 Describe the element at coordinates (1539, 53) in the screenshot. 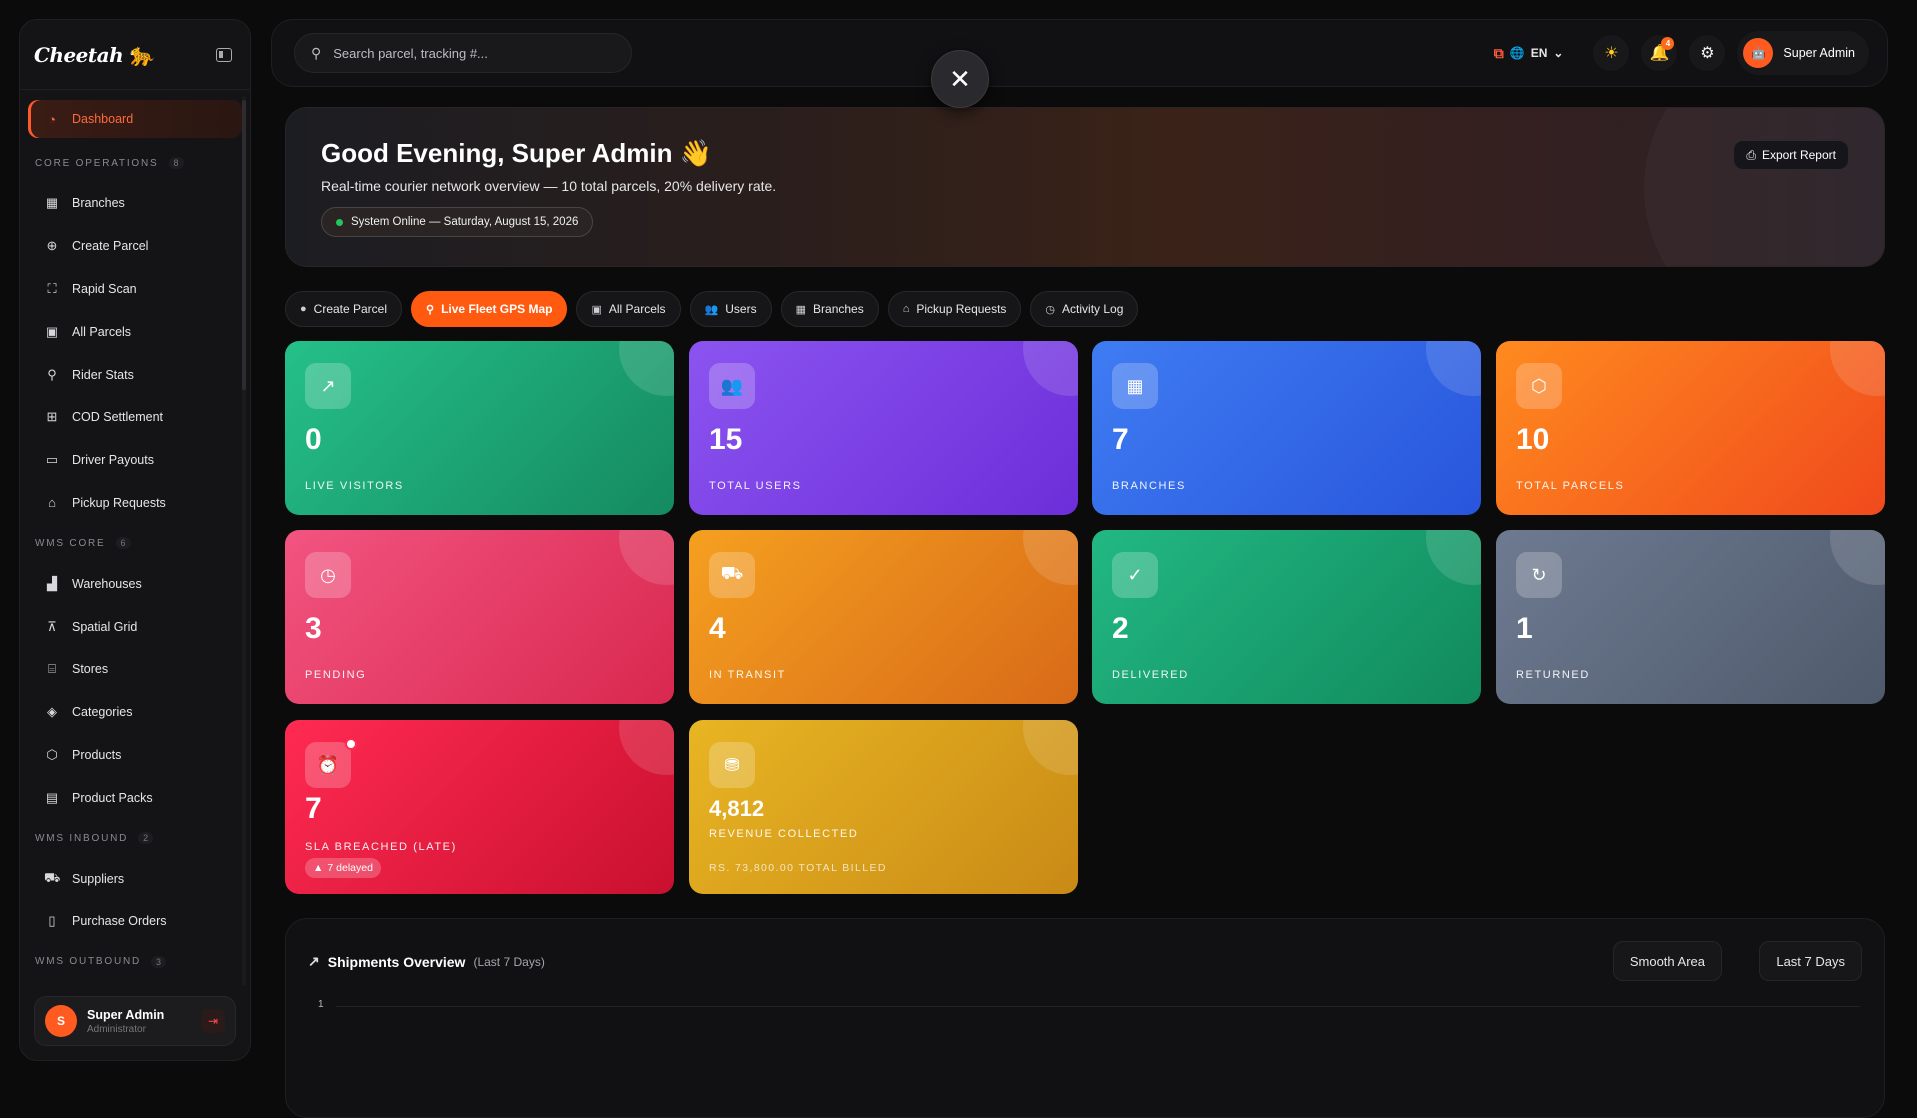

I see `language-code: EN` at that location.